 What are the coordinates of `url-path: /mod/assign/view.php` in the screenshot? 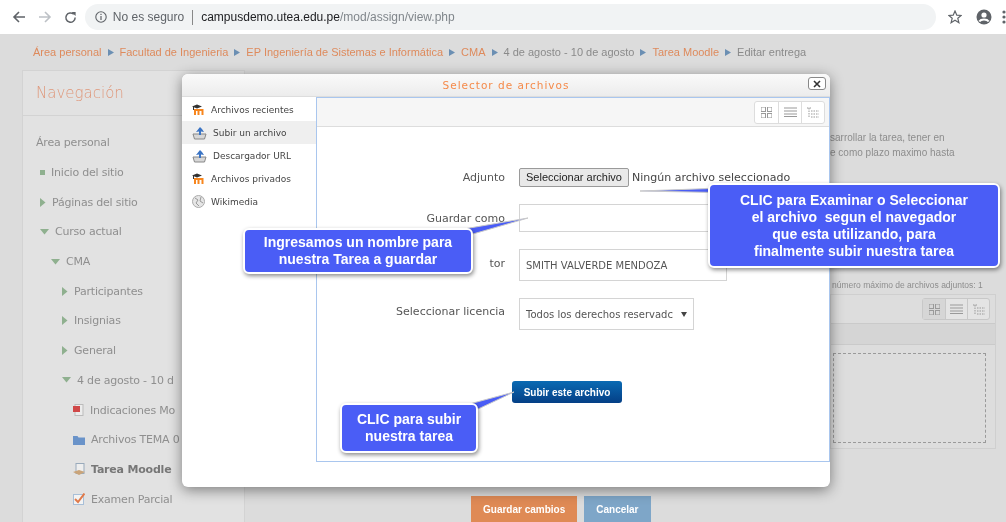 It's located at (397, 17).